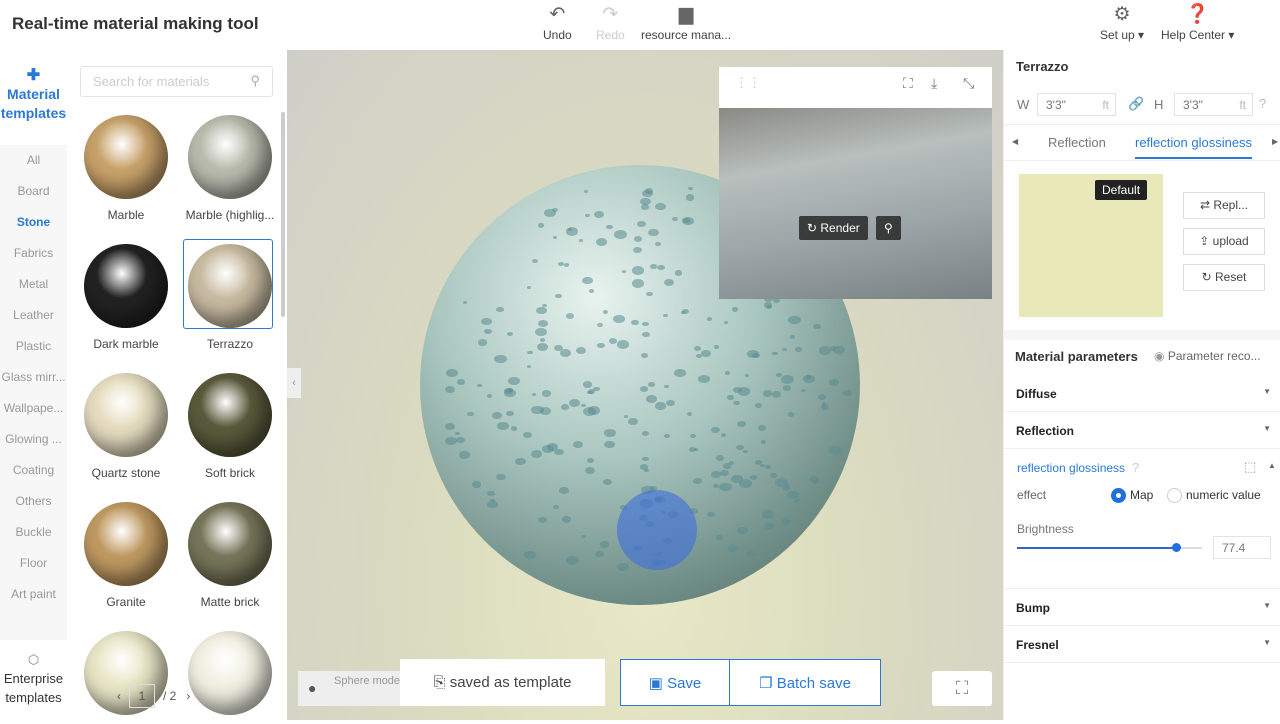 The image size is (1280, 724). Describe the element at coordinates (33, 563) in the screenshot. I see `category-item: Floor` at that location.